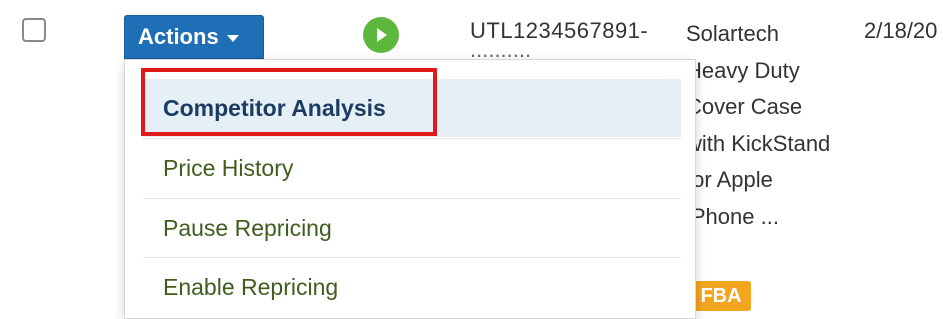  I want to click on actions-label: Actions, so click(178, 36).